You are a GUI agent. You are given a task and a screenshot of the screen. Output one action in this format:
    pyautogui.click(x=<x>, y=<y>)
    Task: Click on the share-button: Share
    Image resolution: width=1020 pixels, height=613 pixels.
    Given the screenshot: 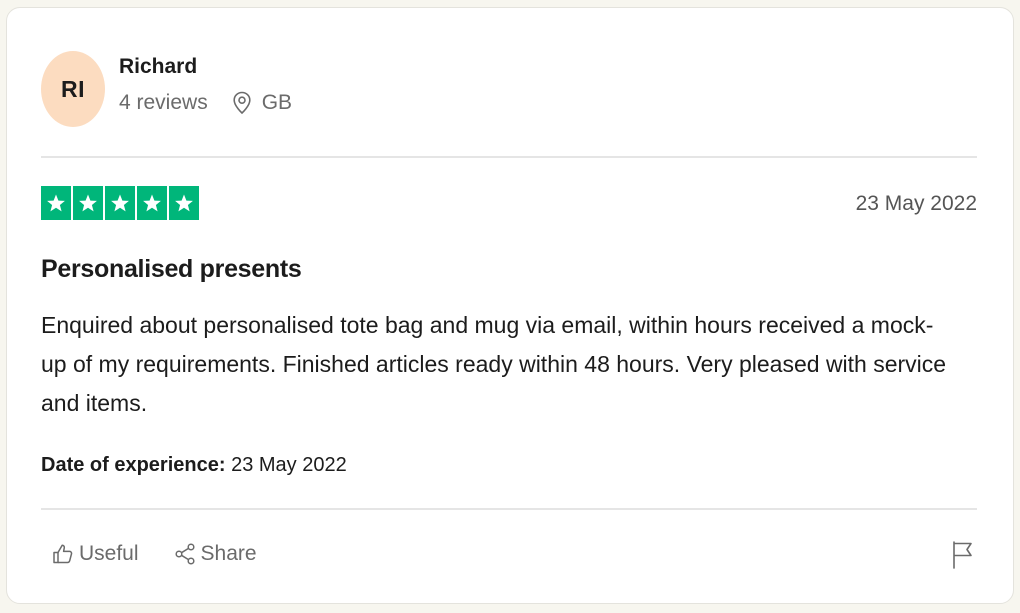 What is the action you would take?
    pyautogui.click(x=215, y=554)
    